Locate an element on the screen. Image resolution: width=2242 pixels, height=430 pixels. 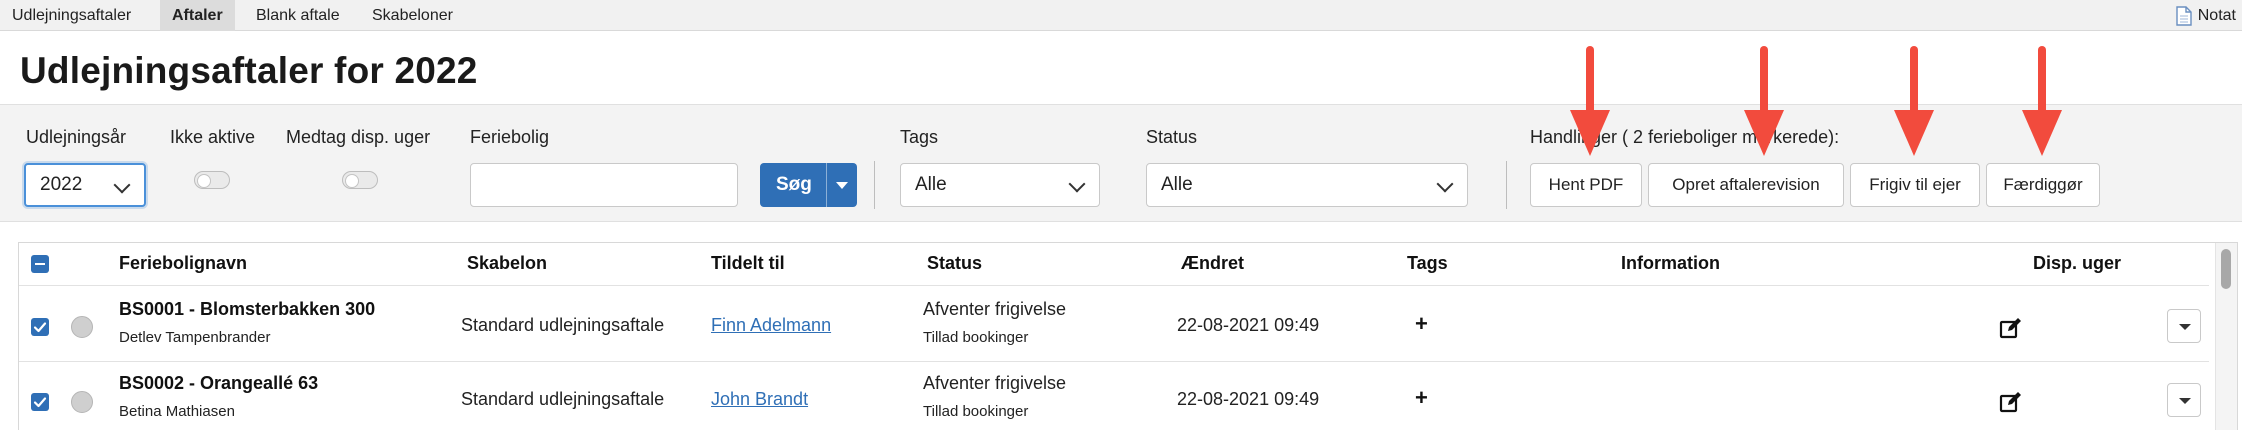
tags-label: Tags is located at coordinates (919, 137).